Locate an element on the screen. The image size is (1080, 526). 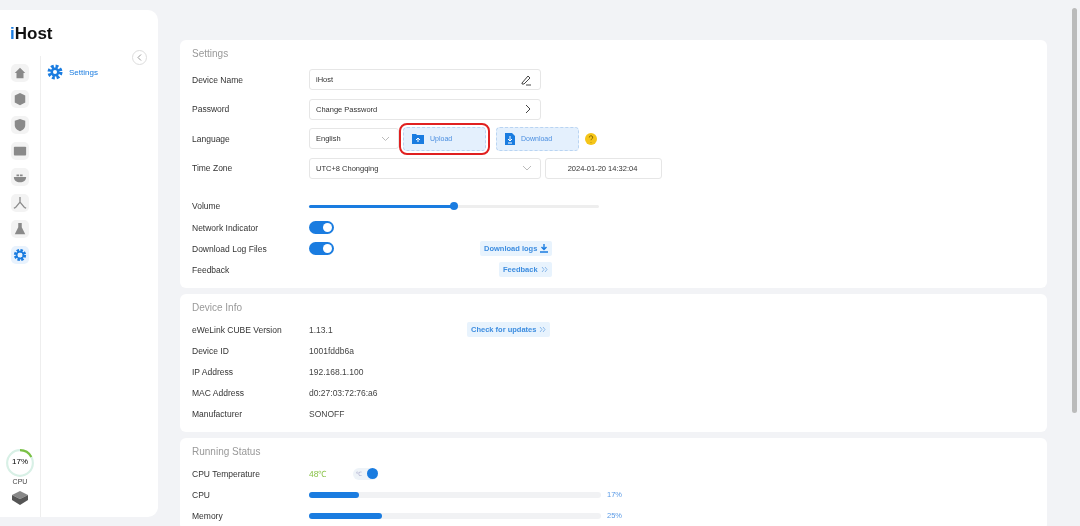
field-label: Feedback is located at coordinates (211, 269).